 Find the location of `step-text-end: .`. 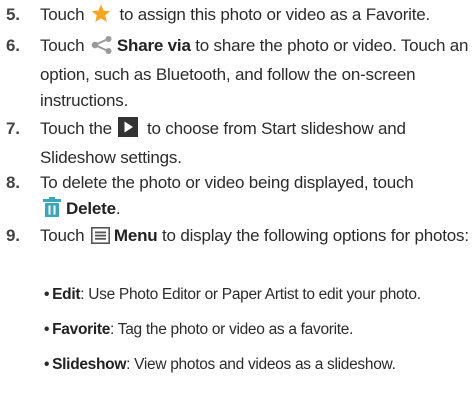

step-text-end: . is located at coordinates (118, 208).